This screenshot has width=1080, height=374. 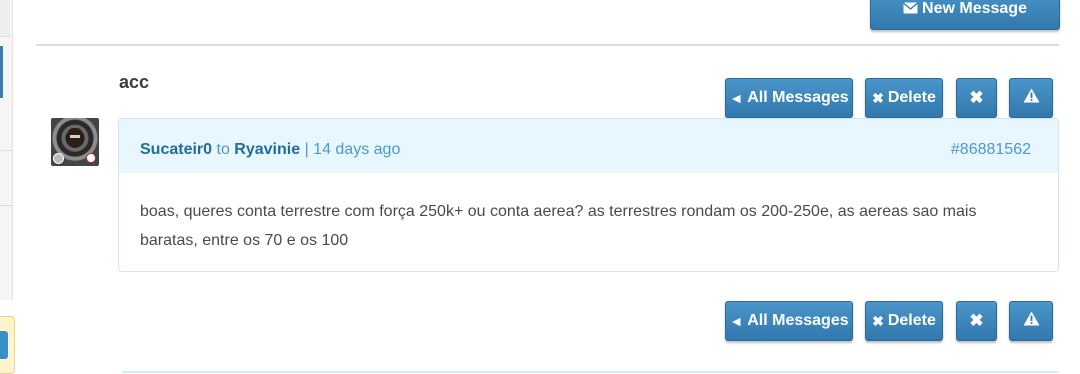 What do you see at coordinates (910, 9) in the screenshot?
I see `envelope-icon` at bounding box center [910, 9].